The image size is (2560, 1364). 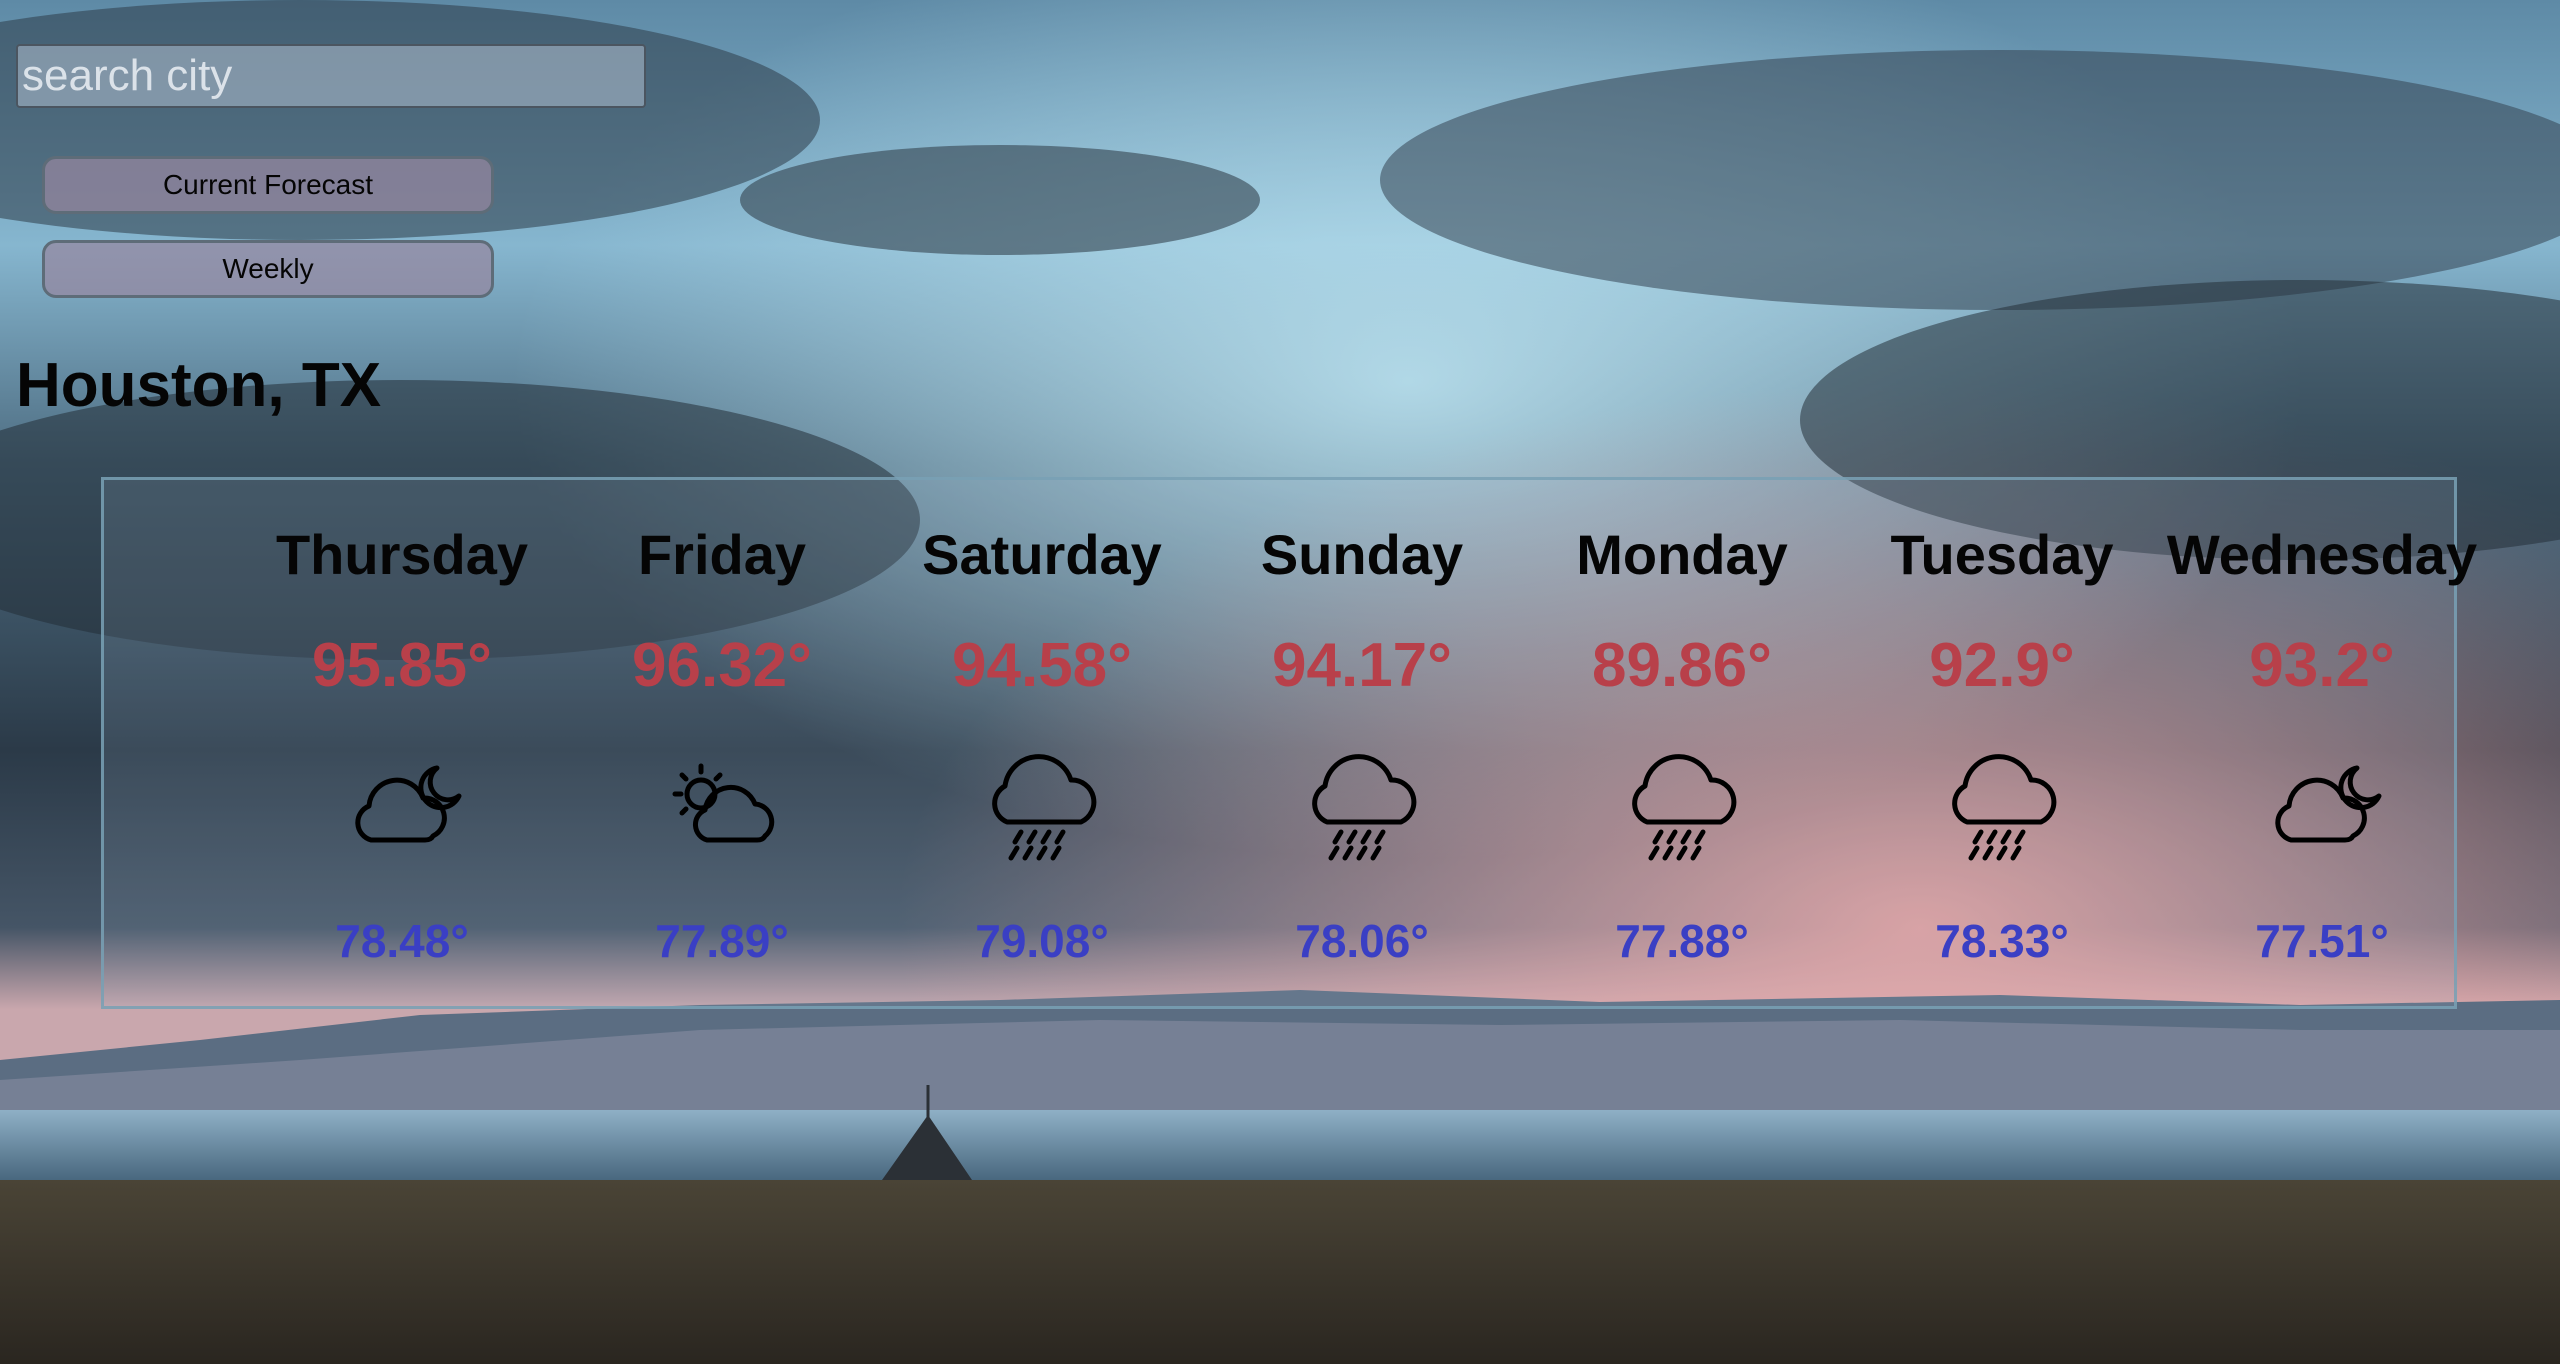 What do you see at coordinates (1682, 554) in the screenshot?
I see `day-name: Monday` at bounding box center [1682, 554].